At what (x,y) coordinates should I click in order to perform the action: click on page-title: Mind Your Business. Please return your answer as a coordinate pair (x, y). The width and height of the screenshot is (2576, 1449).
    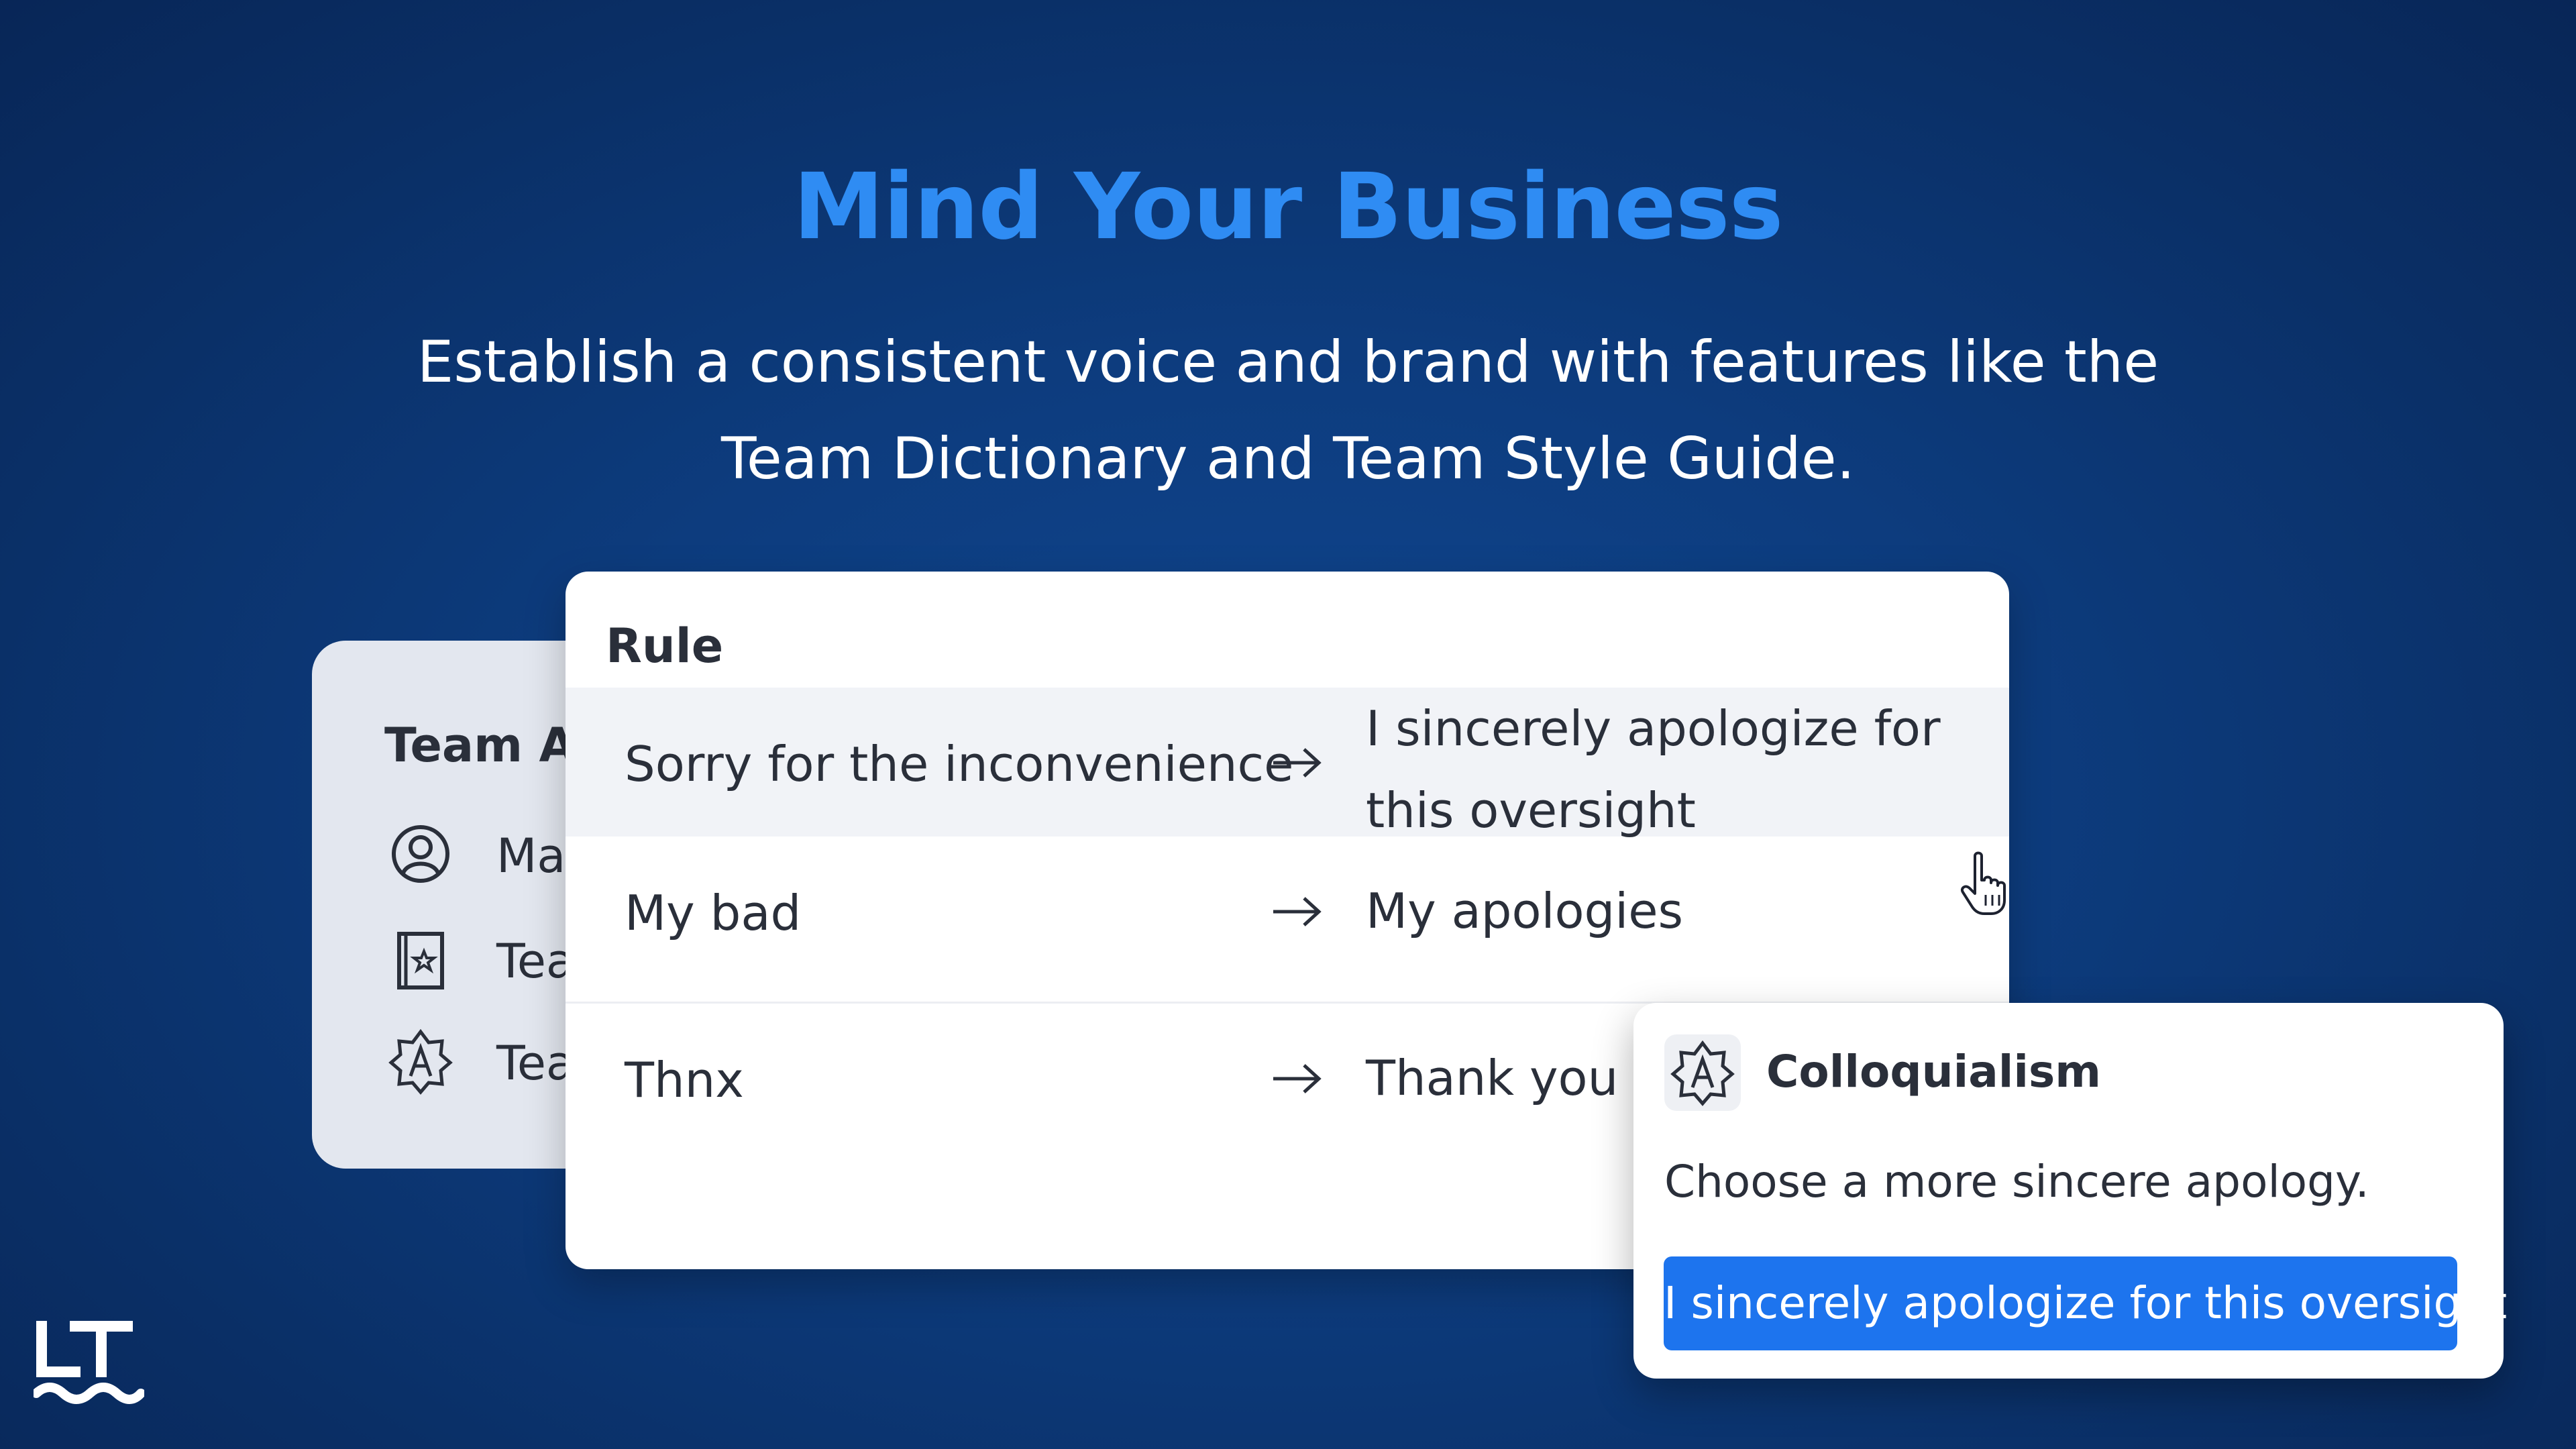
    Looking at the image, I should click on (1288, 207).